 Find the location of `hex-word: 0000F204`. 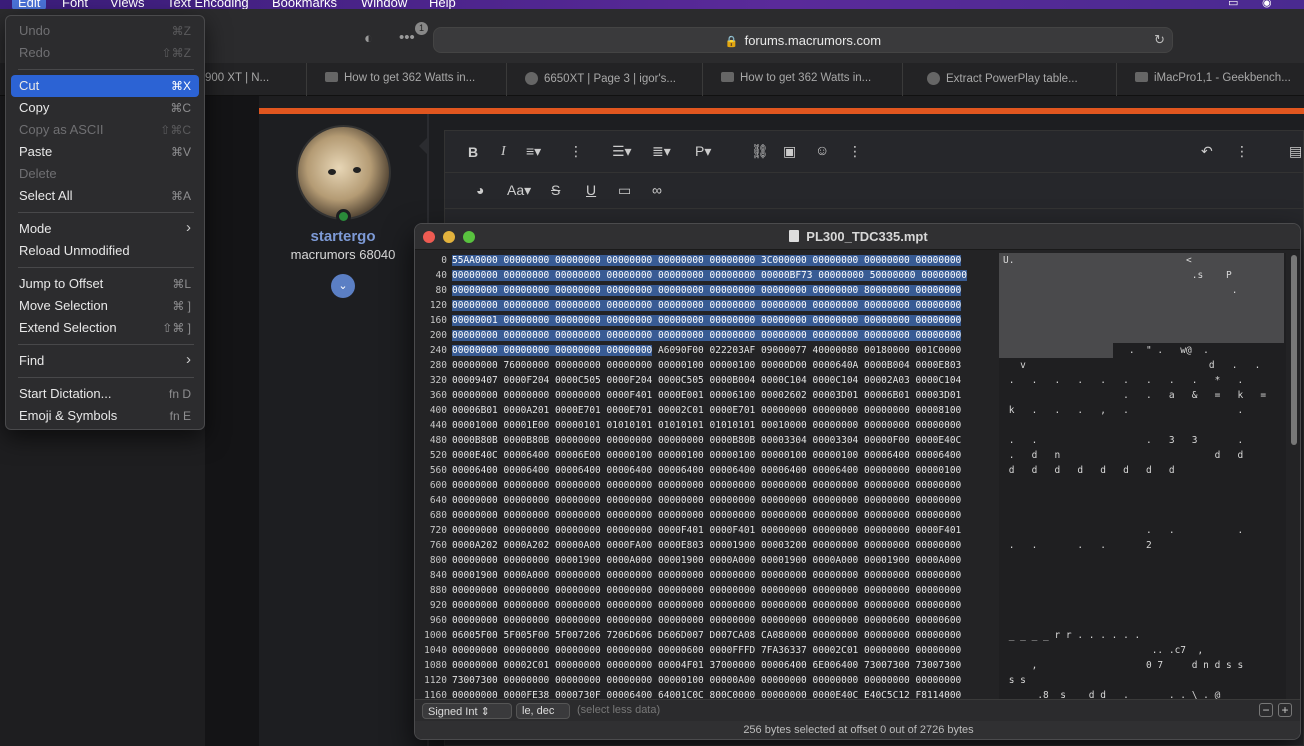

hex-word: 0000F204 is located at coordinates (630, 380).